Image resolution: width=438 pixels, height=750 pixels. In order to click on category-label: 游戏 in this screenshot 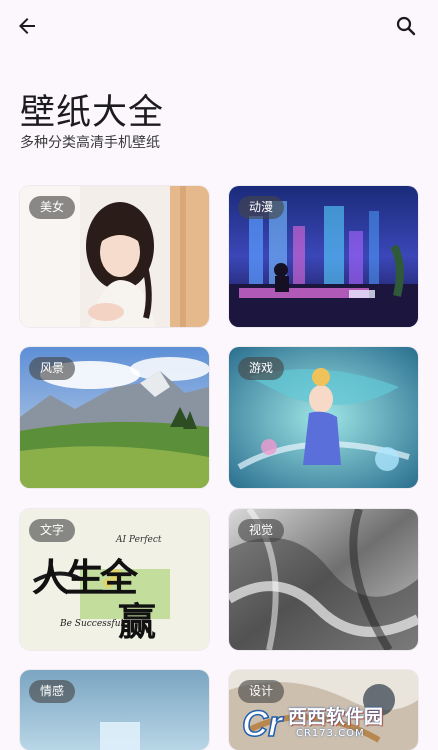, I will do `click(261, 368)`.